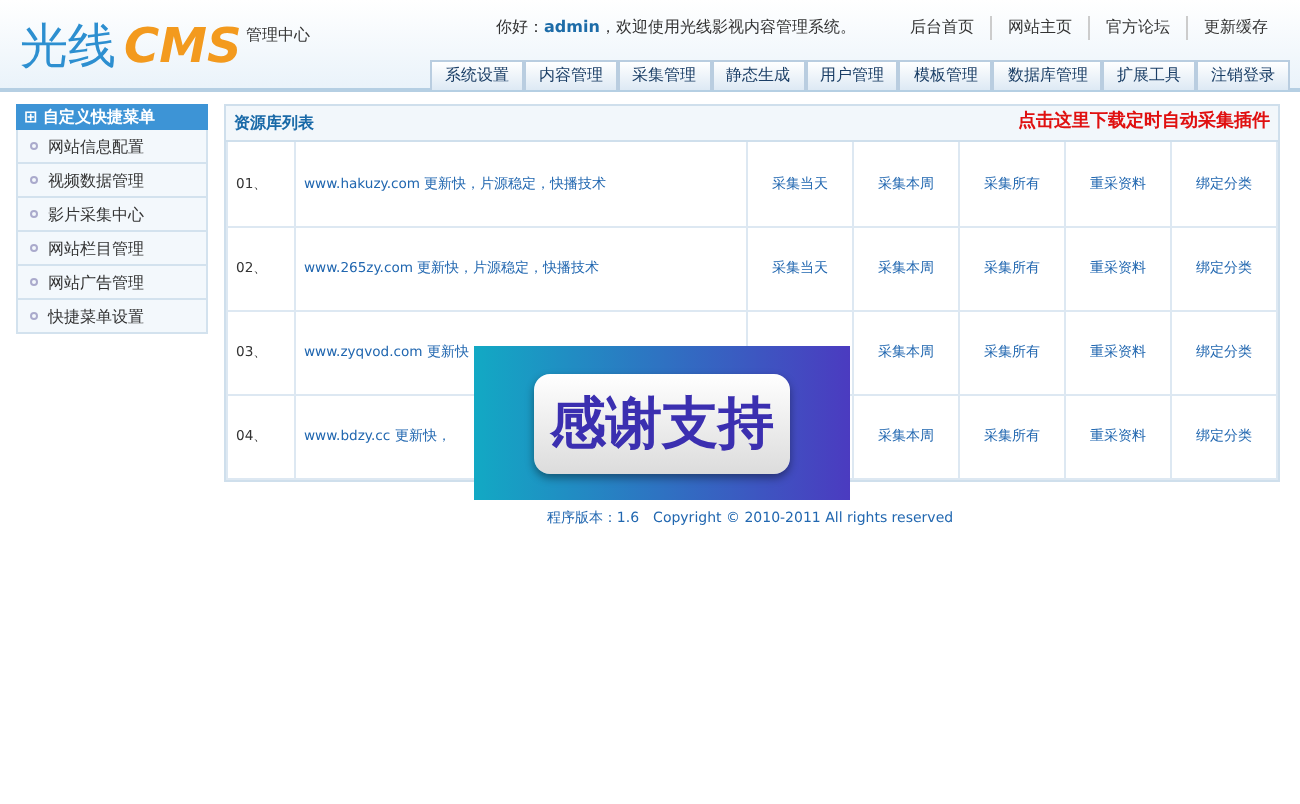 Image resolution: width=1300 pixels, height=804 pixels. I want to click on nav-tab: 扩展工具, so click(1149, 75).